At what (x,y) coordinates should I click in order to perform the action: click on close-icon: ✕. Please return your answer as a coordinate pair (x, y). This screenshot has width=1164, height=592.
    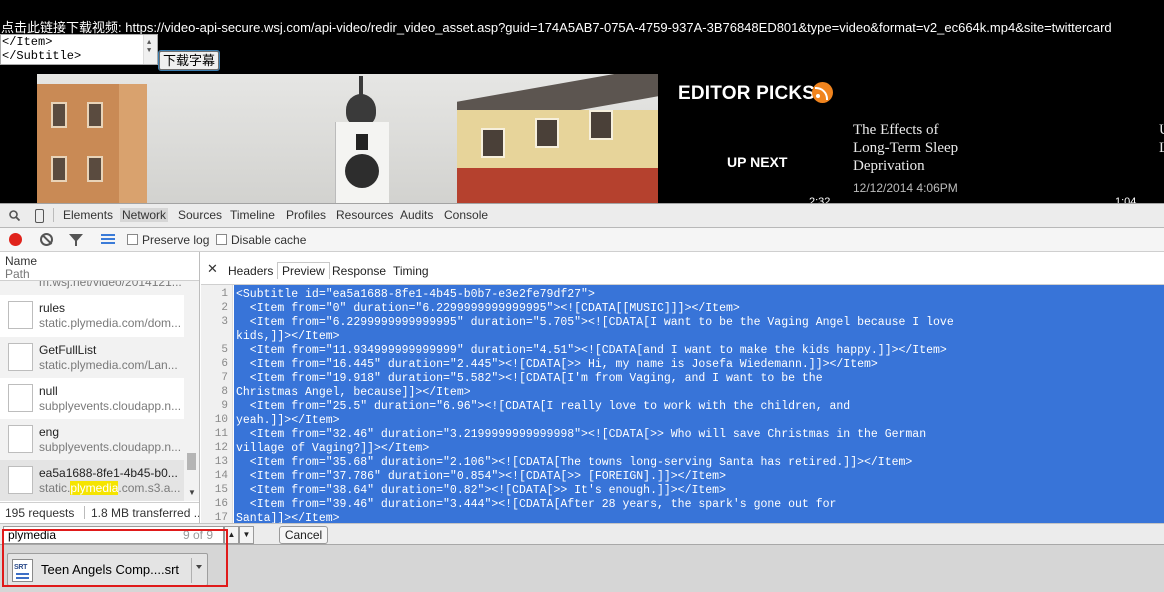
    Looking at the image, I should click on (212, 269).